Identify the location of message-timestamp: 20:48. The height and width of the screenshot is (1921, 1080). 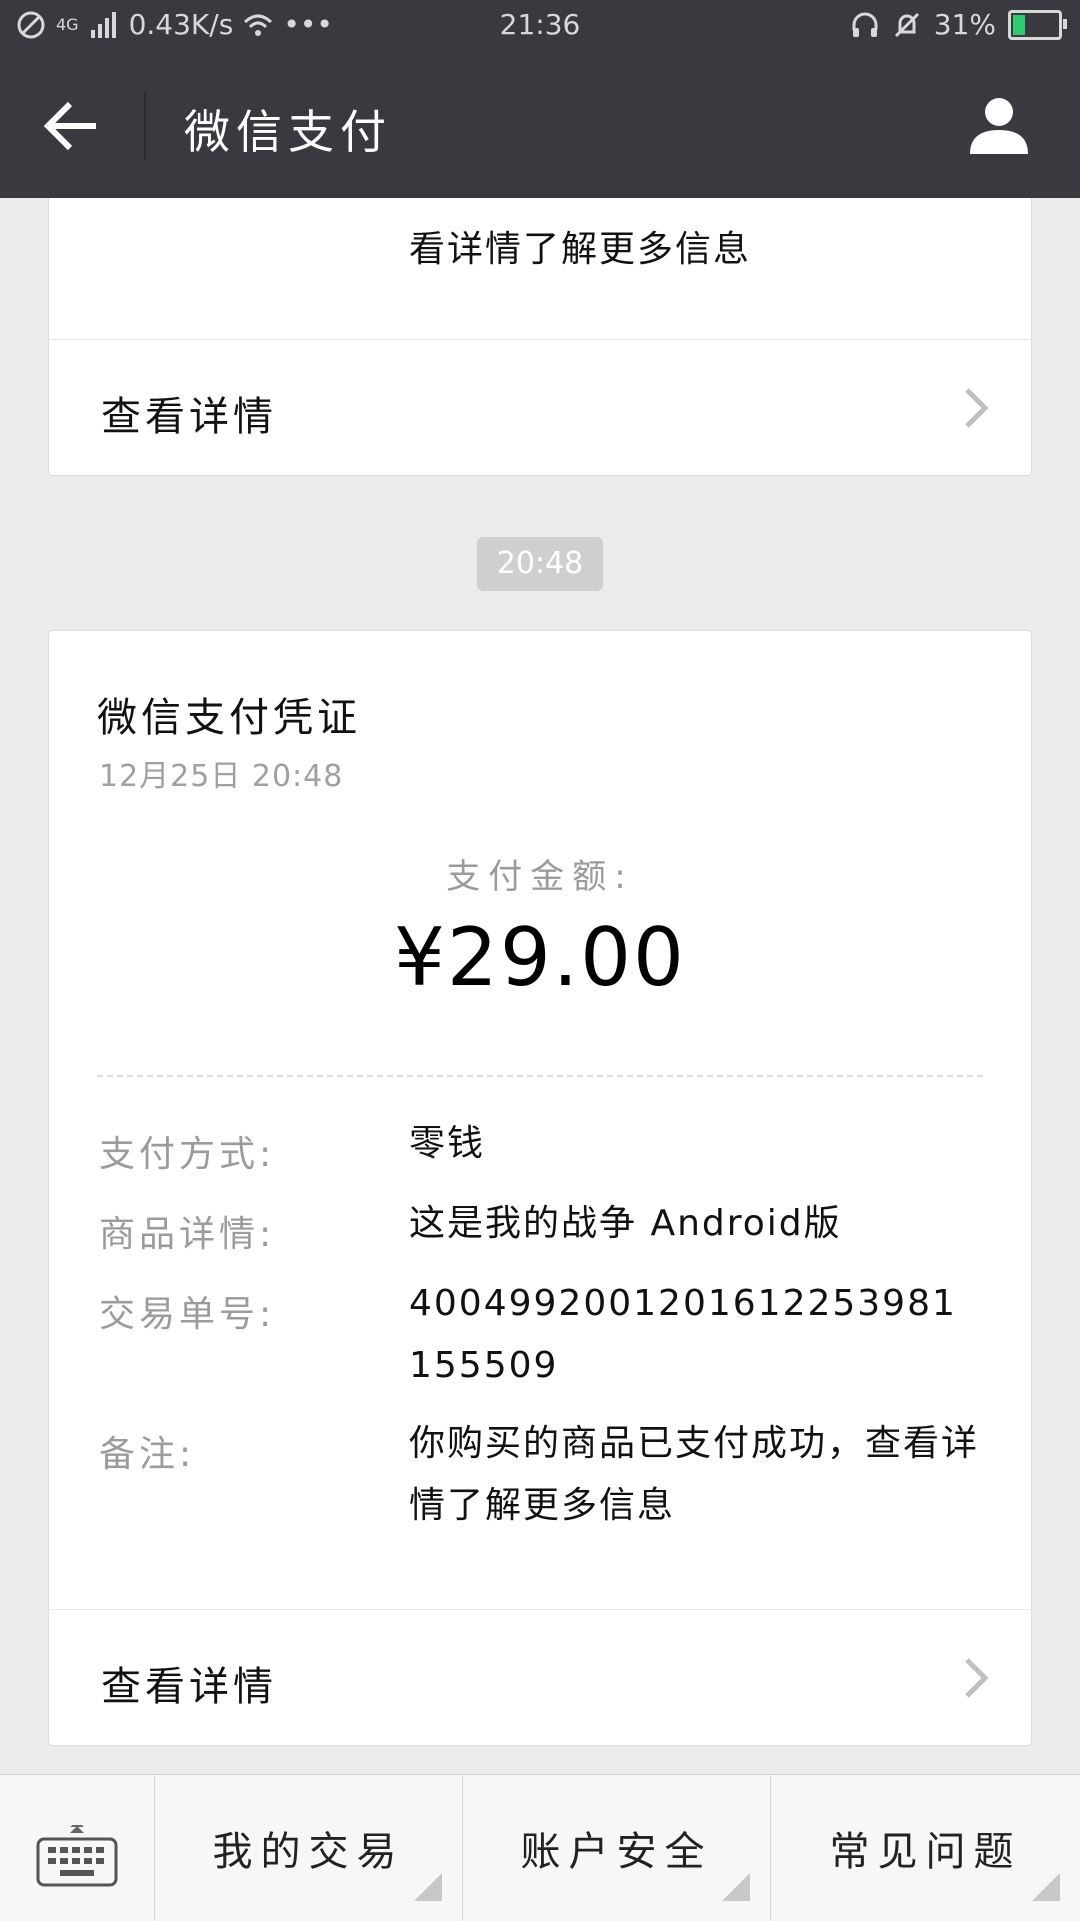
(540, 564).